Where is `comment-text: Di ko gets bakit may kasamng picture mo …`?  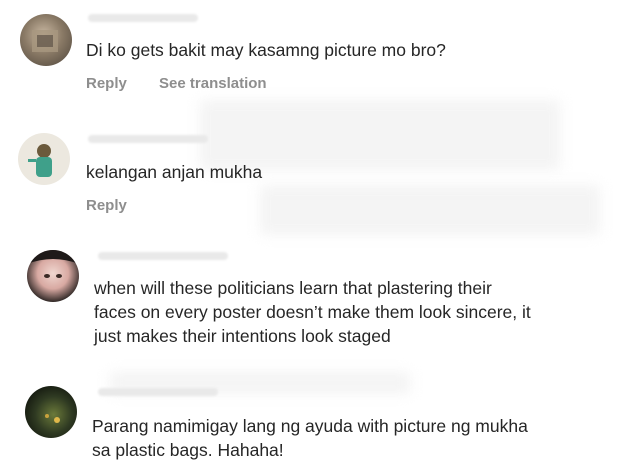 comment-text: Di ko gets bakit may kasamng picture mo … is located at coordinates (266, 50).